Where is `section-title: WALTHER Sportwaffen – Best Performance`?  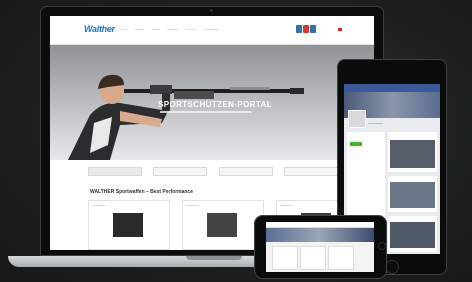
section-title: WALTHER Sportwaffen – Best Performance is located at coordinates (141, 192).